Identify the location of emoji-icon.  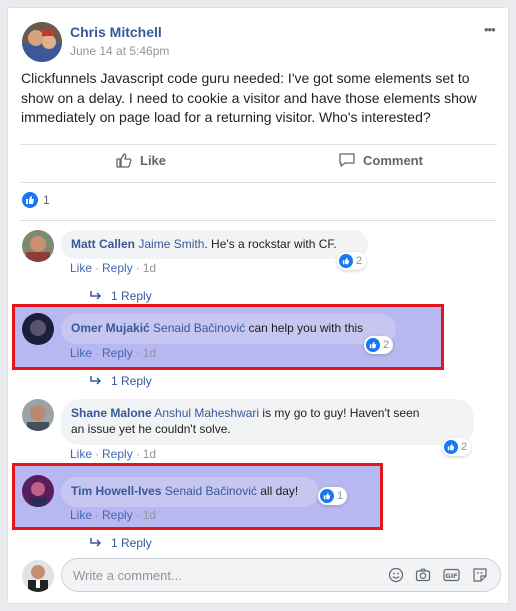
(396, 575).